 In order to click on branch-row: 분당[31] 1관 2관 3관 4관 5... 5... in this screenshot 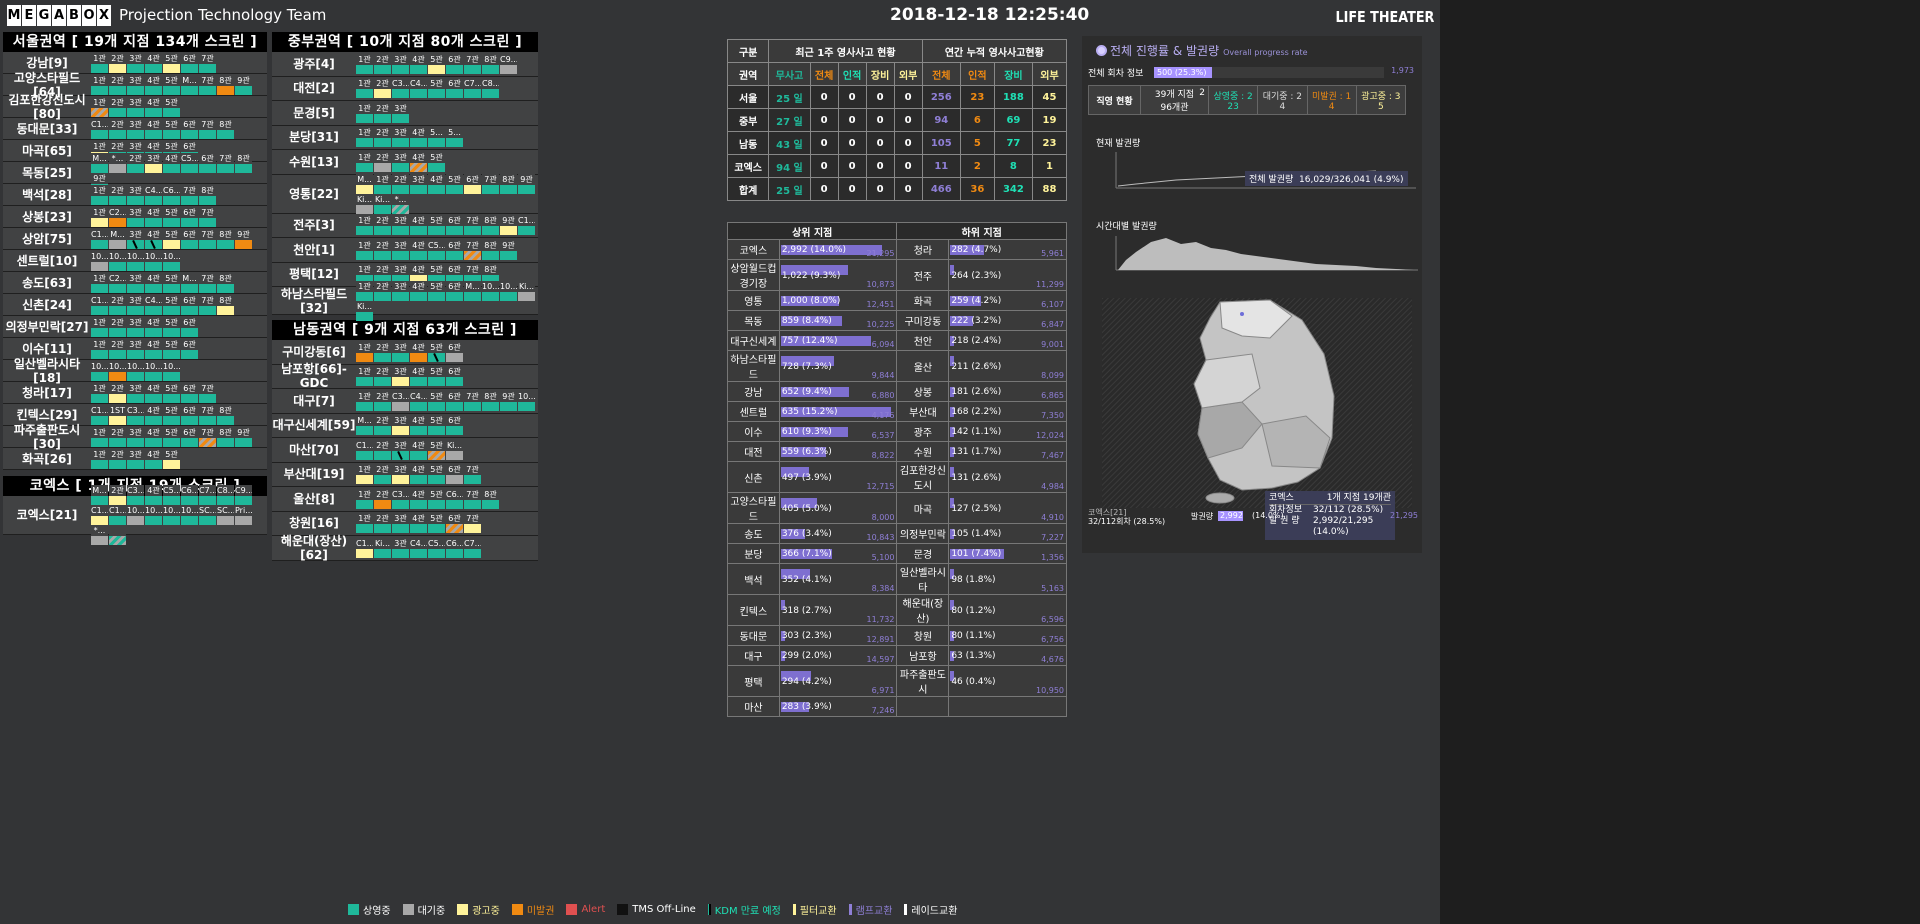, I will do `click(405, 137)`.